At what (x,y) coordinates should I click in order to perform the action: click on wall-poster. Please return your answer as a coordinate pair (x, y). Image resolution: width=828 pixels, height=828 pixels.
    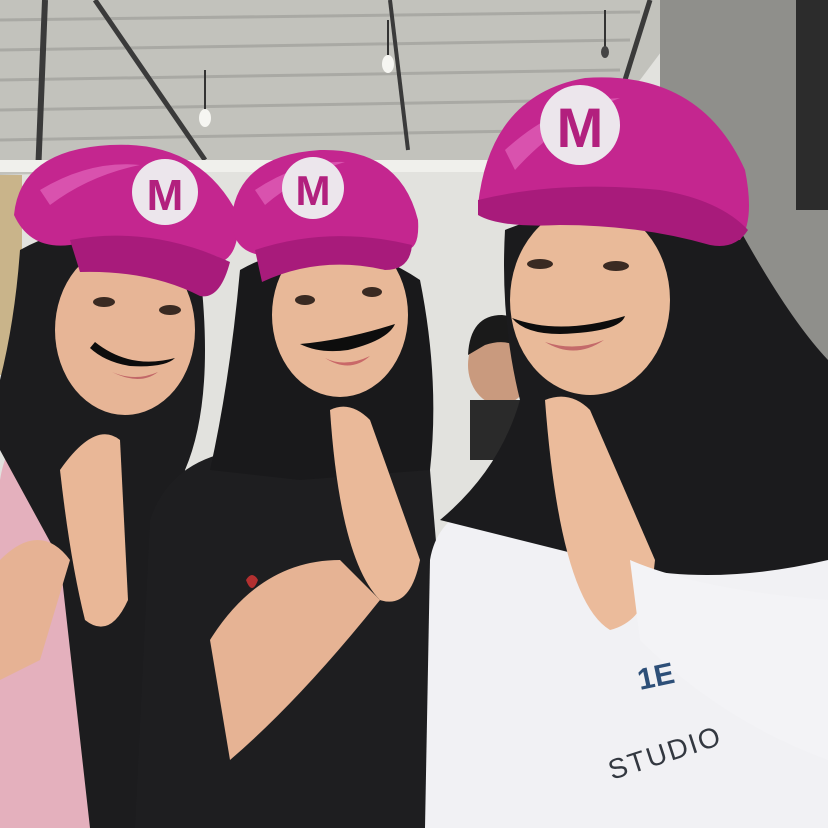
    Looking at the image, I should click on (812, 105).